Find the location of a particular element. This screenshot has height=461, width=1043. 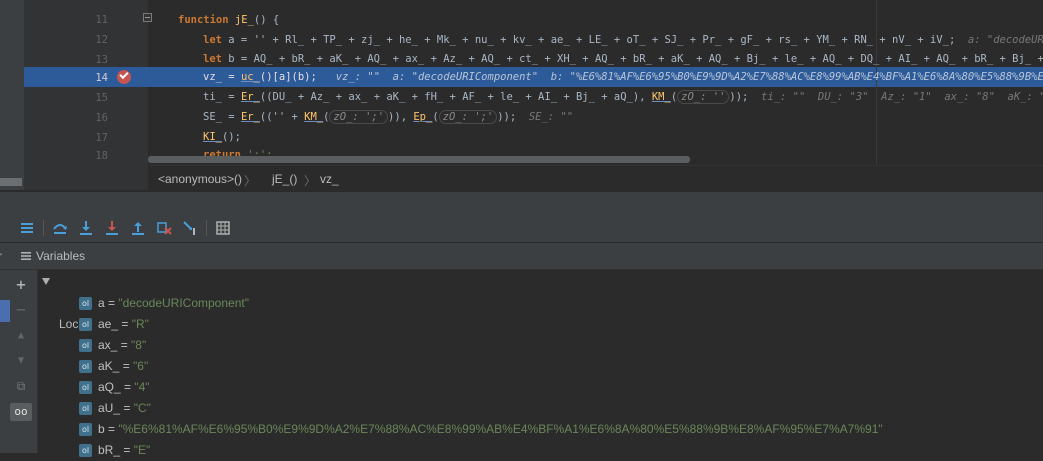

call-name: uc_ is located at coordinates (250, 77).